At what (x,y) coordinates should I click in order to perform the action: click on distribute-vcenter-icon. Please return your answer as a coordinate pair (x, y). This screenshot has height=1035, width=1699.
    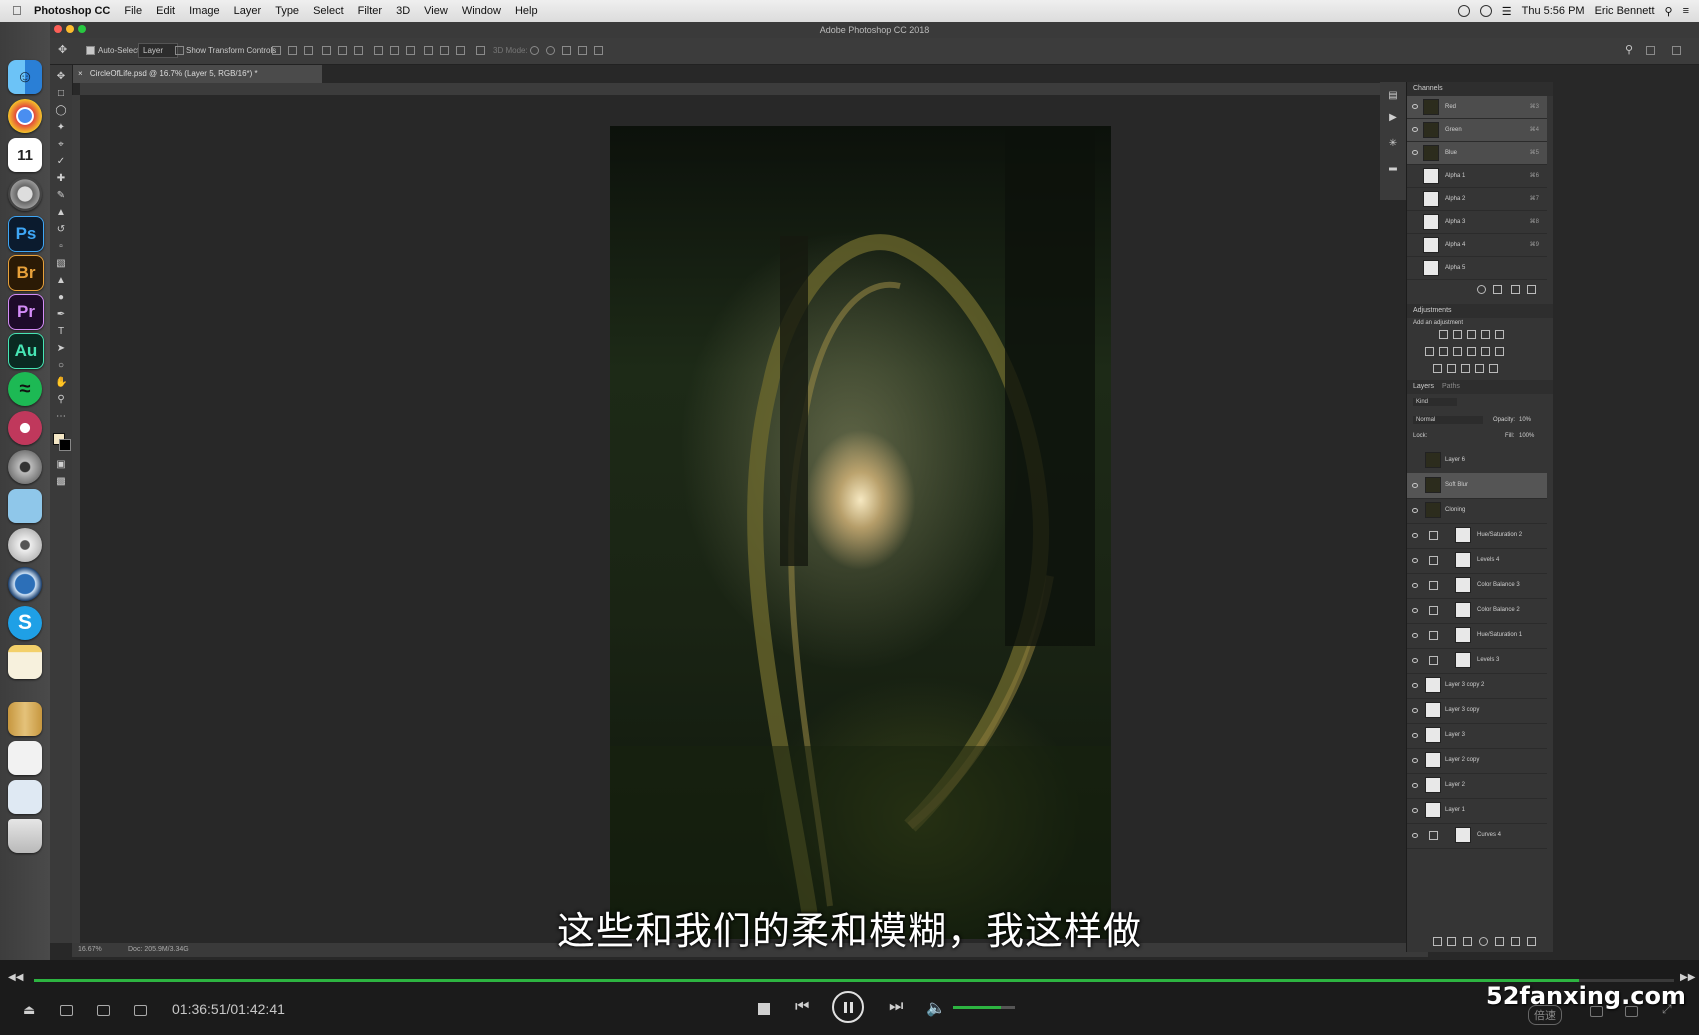
    Looking at the image, I should click on (394, 50).